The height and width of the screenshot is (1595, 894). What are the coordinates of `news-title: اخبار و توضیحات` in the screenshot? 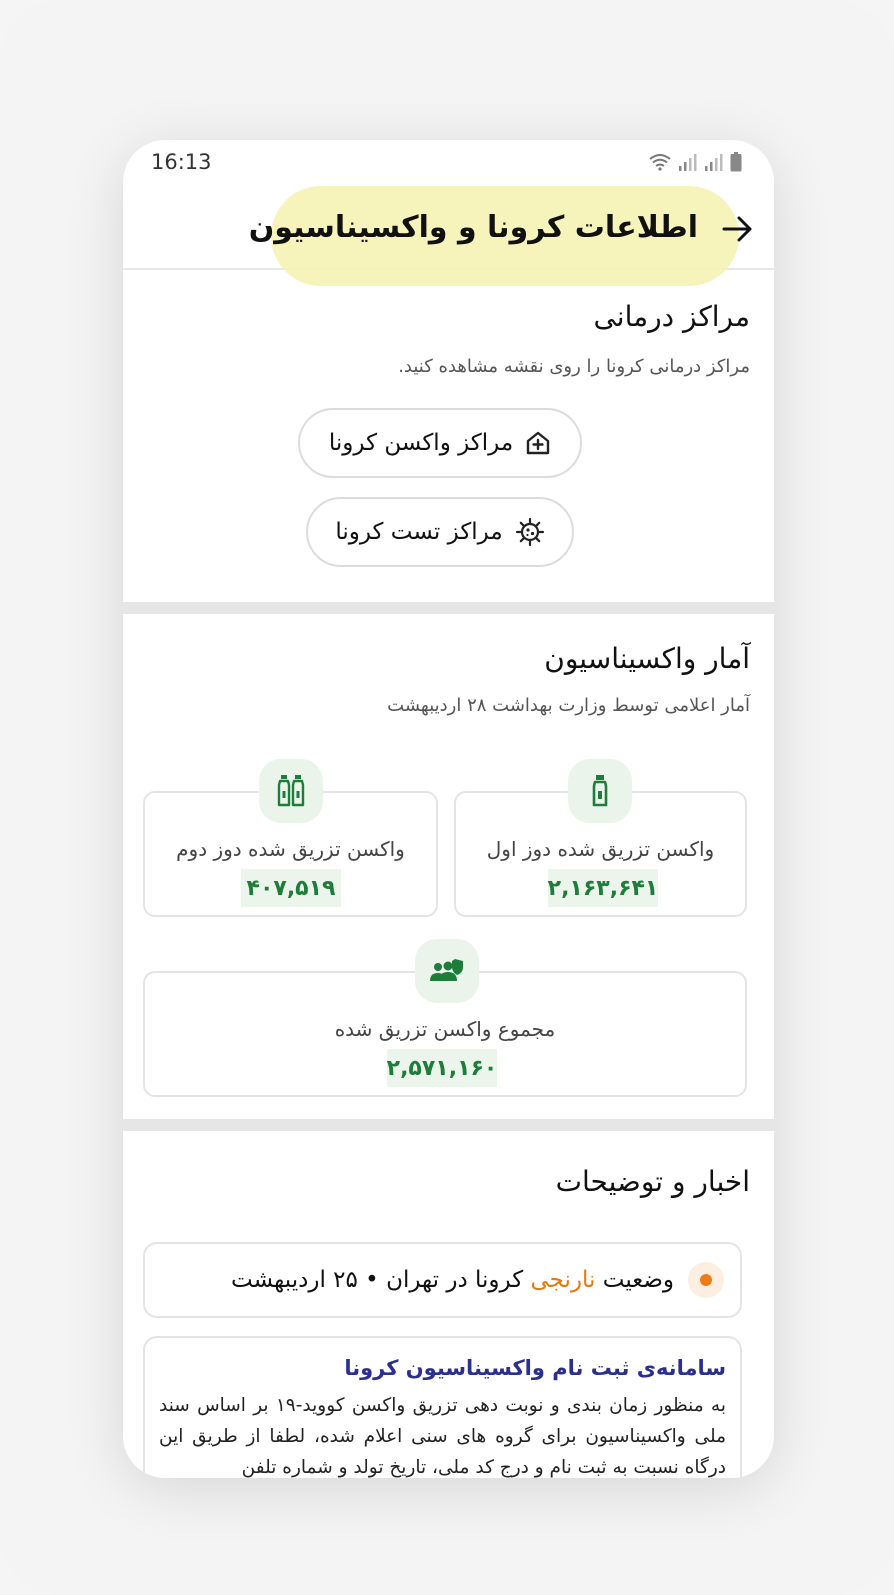 It's located at (652, 1181).